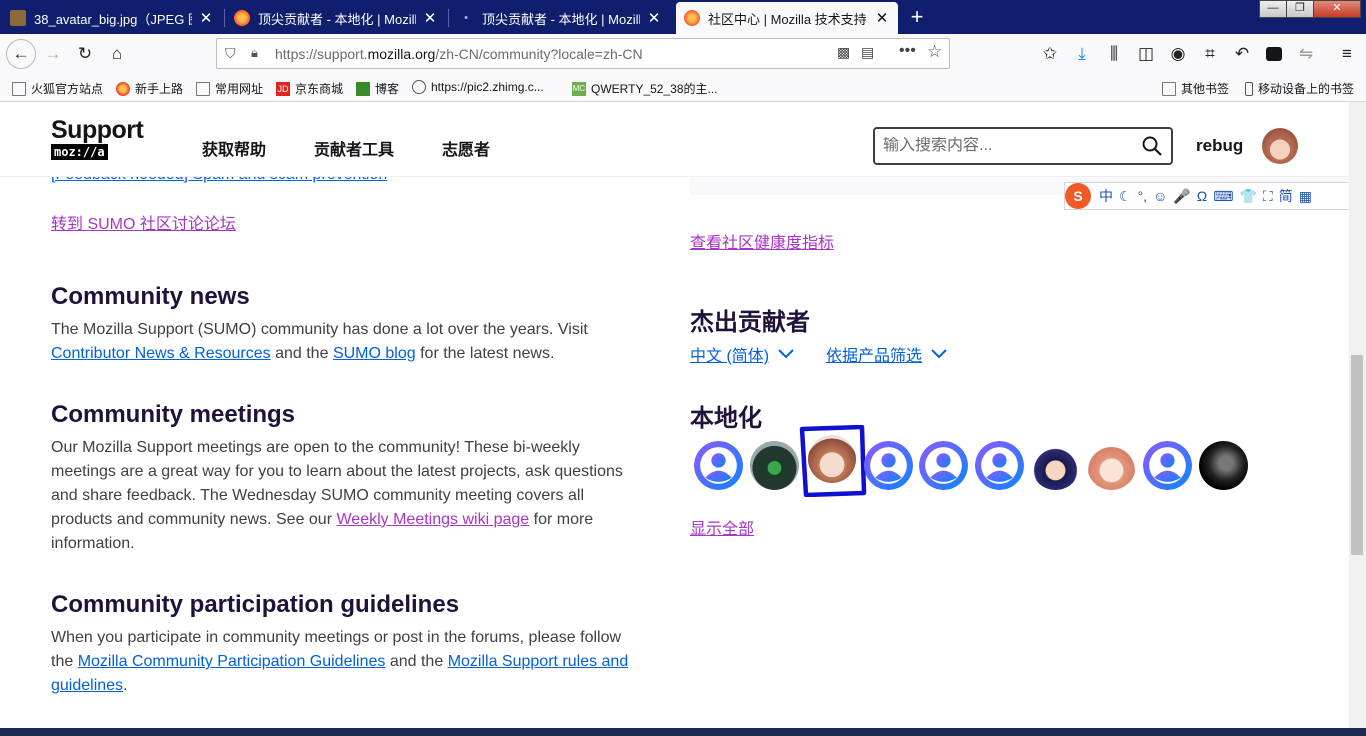  Describe the element at coordinates (1357, 455) in the screenshot. I see `scrollbar-thumb` at that location.